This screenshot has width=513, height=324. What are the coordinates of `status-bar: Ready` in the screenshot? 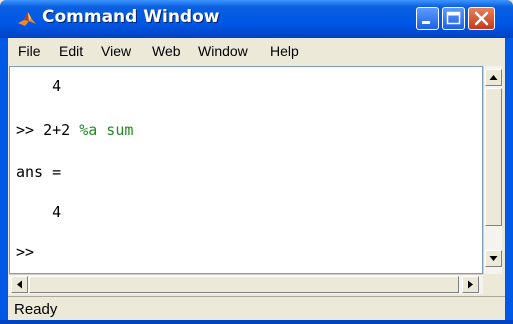 It's located at (256, 308).